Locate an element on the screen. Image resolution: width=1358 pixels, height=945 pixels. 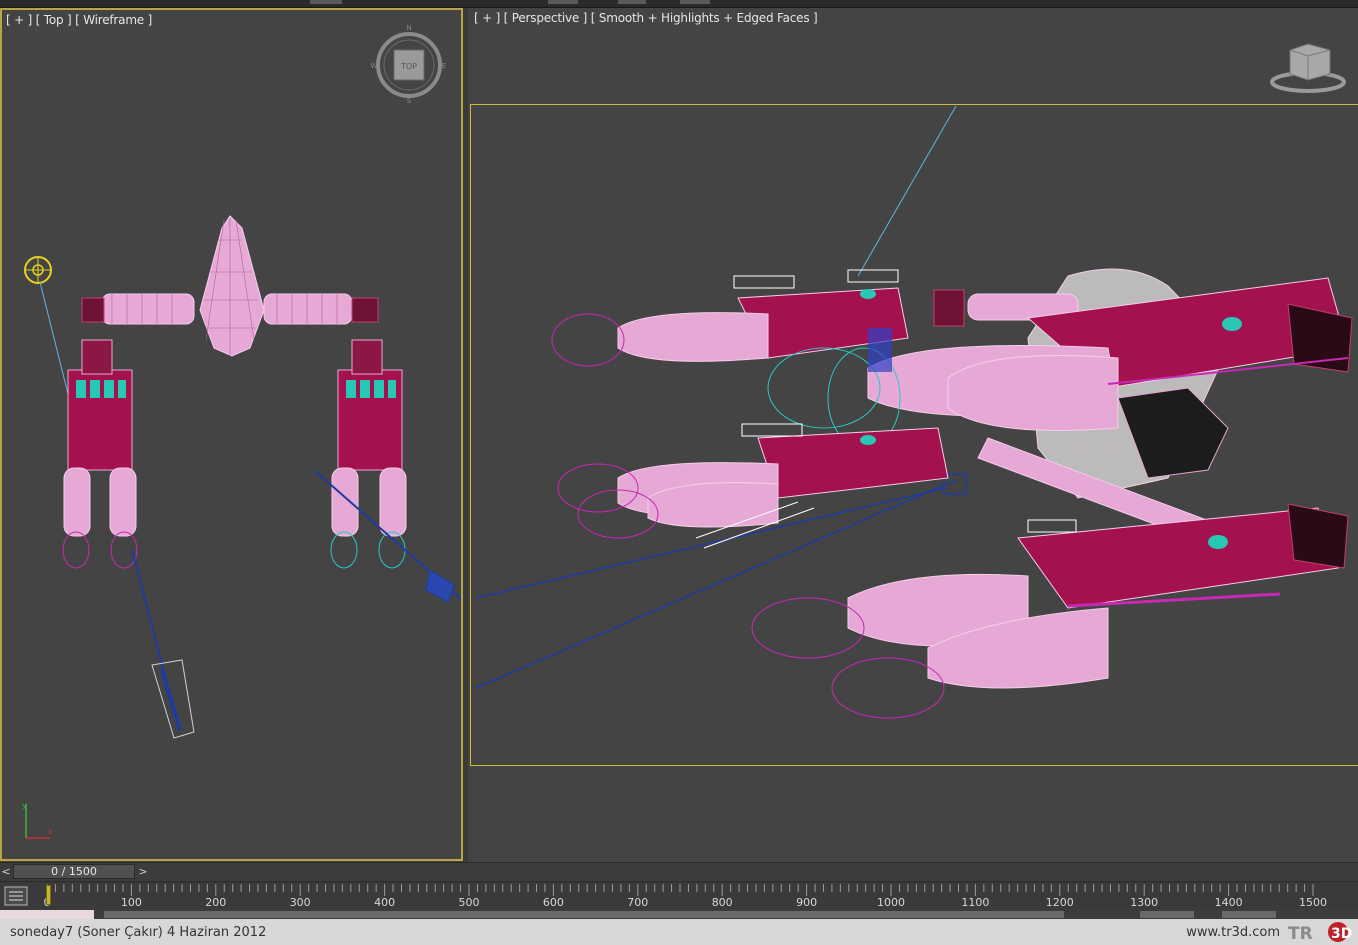
ruler-tick-label: 600 is located at coordinates (553, 902).